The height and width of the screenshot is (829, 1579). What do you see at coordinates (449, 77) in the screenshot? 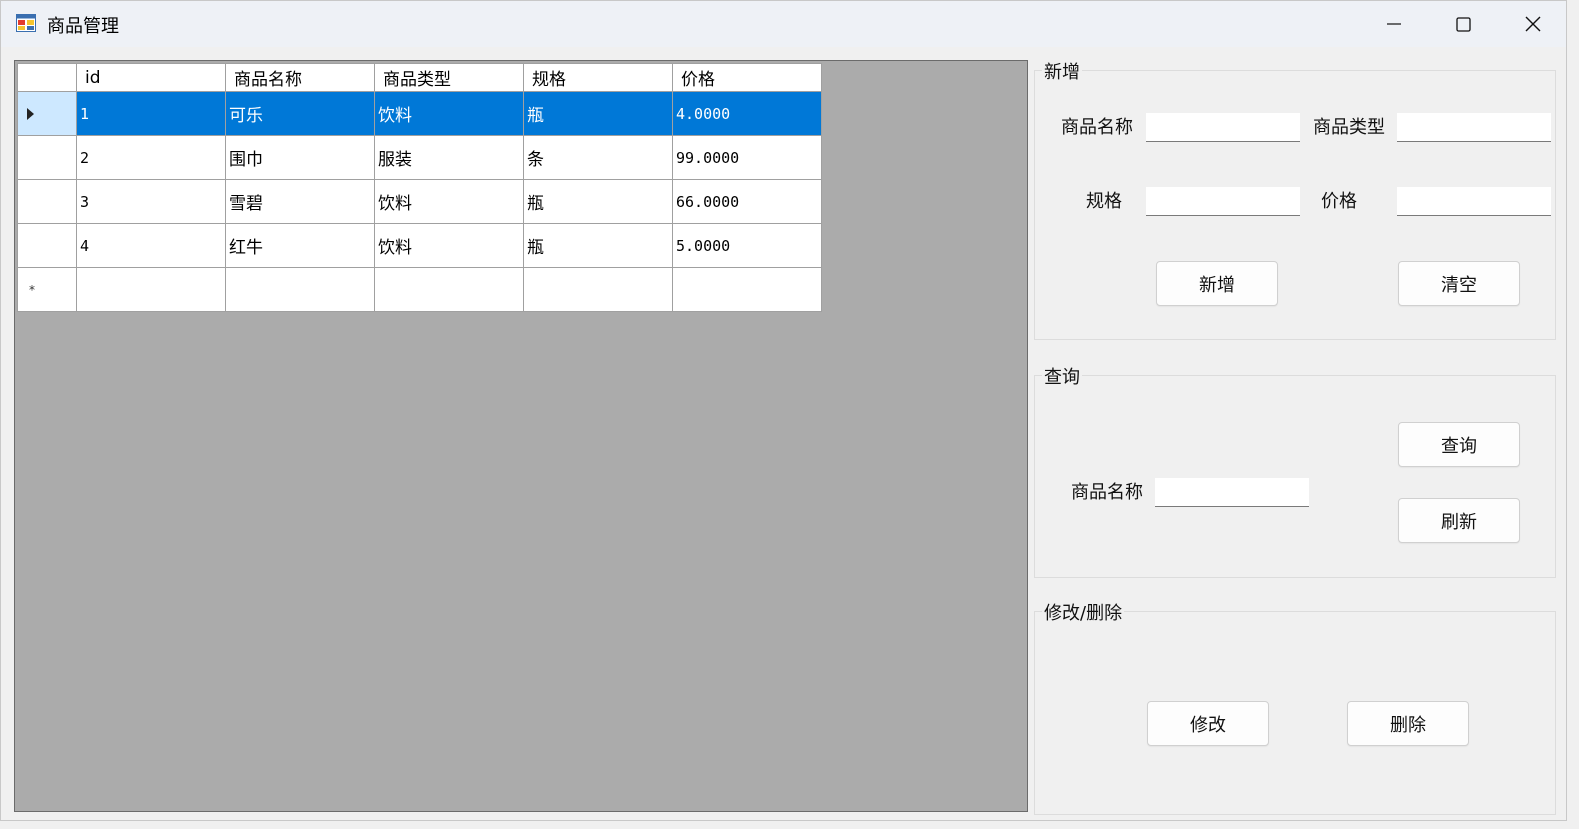
I see `column-header-type: 商品类型` at bounding box center [449, 77].